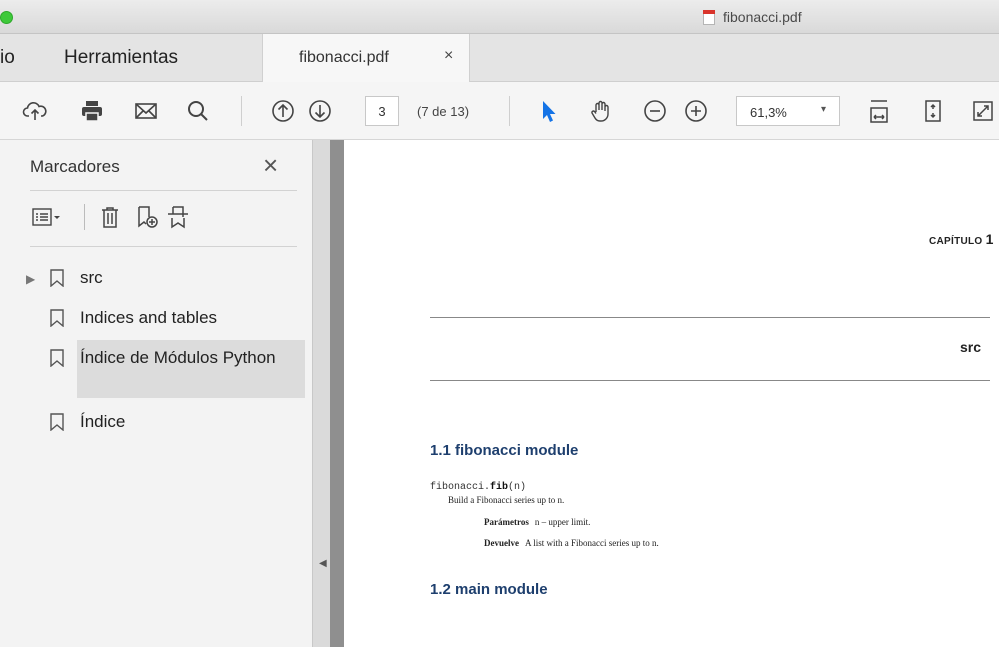 Image resolution: width=999 pixels, height=647 pixels. I want to click on function-signature: fibonacci.fib(n), so click(478, 487).